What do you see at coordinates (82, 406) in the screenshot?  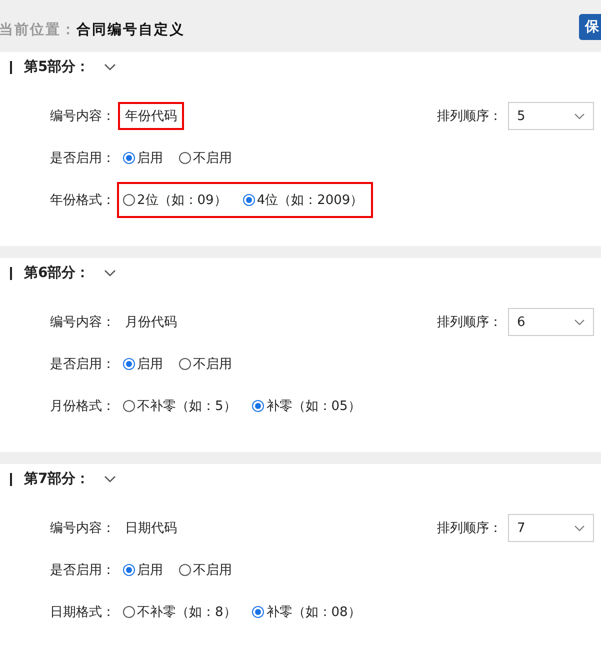 I see `field-label: 月份格式：` at bounding box center [82, 406].